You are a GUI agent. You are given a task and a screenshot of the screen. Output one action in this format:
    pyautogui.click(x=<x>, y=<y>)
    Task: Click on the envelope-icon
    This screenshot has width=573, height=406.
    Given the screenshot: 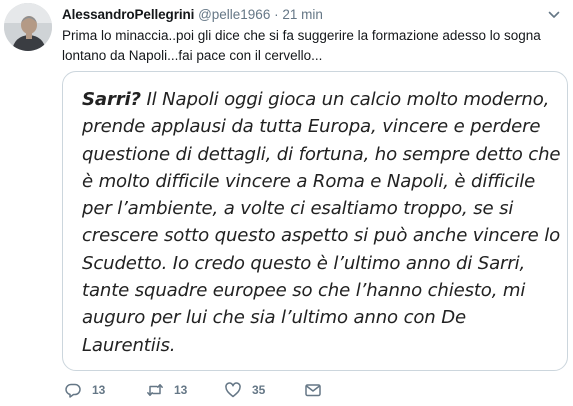 What is the action you would take?
    pyautogui.click(x=313, y=390)
    